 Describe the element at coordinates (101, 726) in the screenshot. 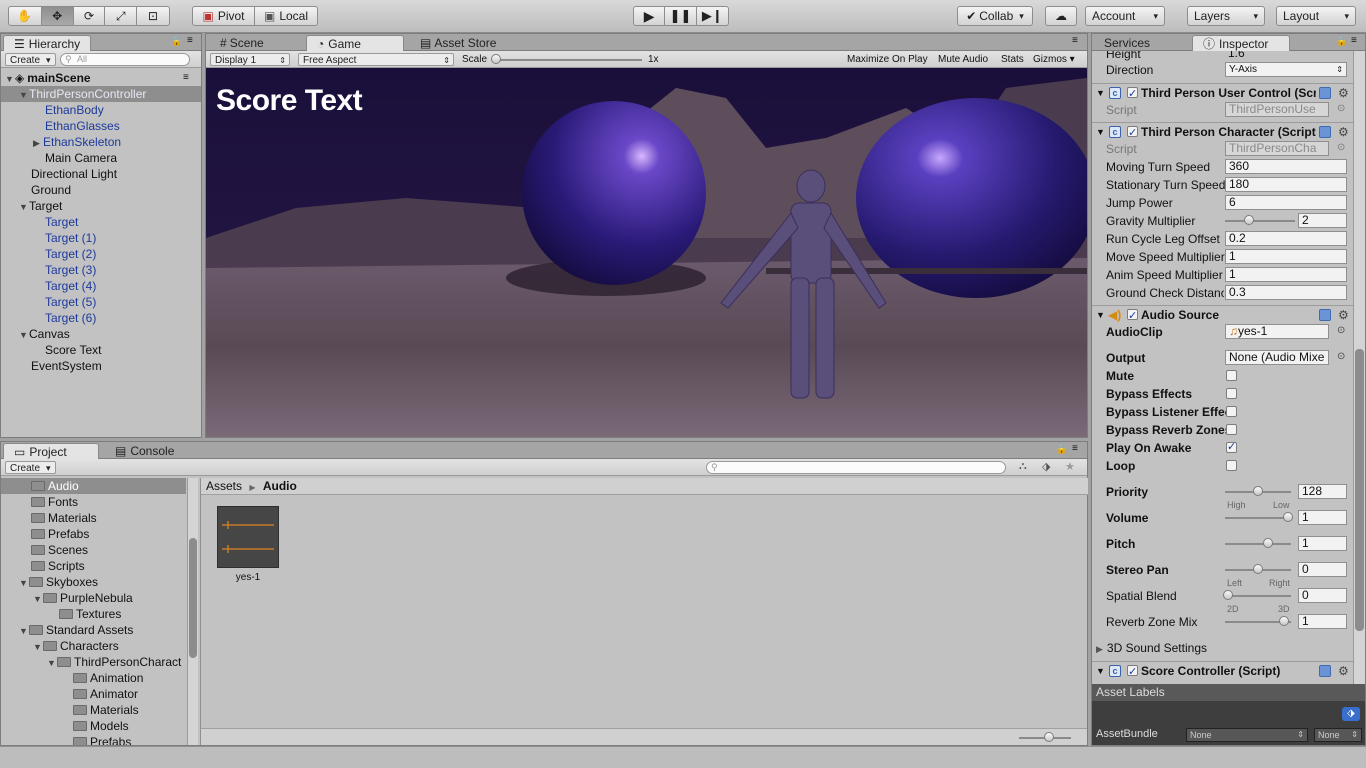

I see `folder-models: Models` at that location.